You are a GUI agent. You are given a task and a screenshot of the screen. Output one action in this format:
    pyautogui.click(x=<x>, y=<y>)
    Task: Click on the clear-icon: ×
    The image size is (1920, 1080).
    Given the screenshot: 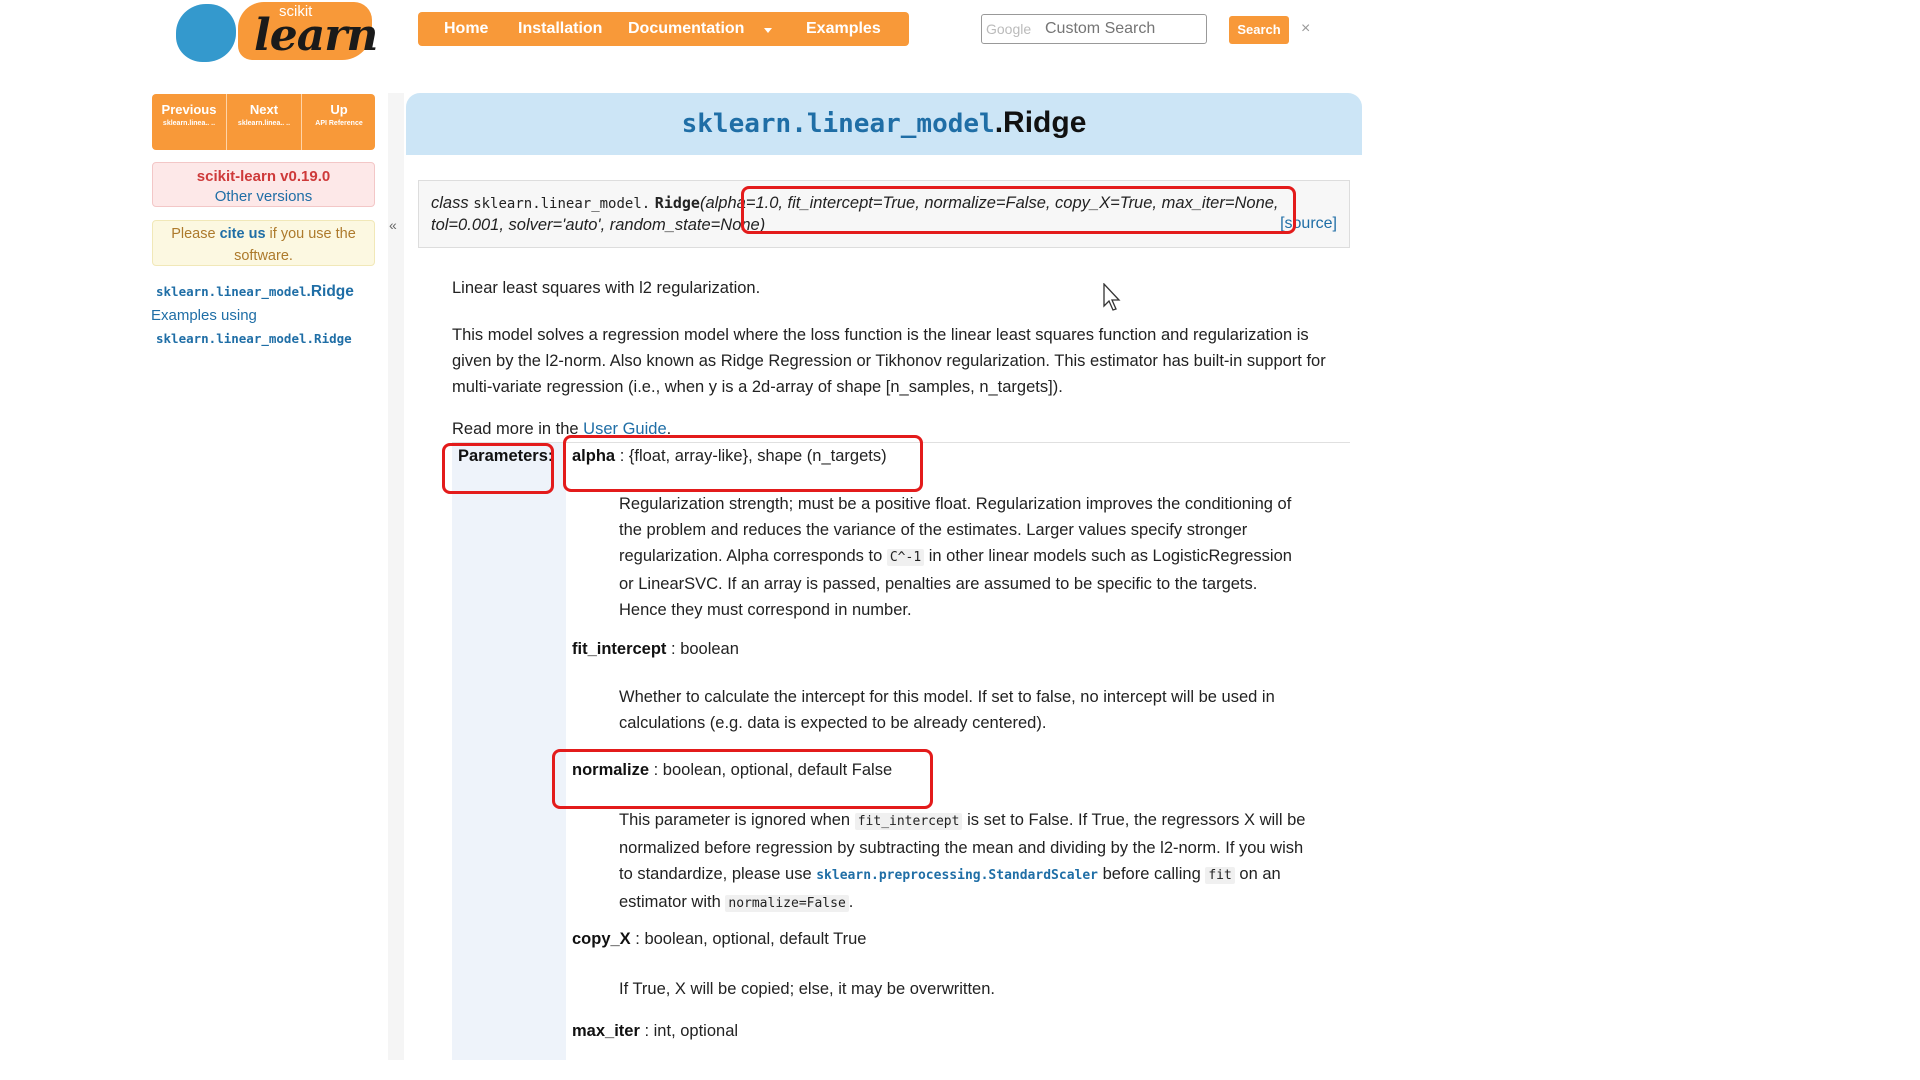 What is the action you would take?
    pyautogui.click(x=1305, y=29)
    